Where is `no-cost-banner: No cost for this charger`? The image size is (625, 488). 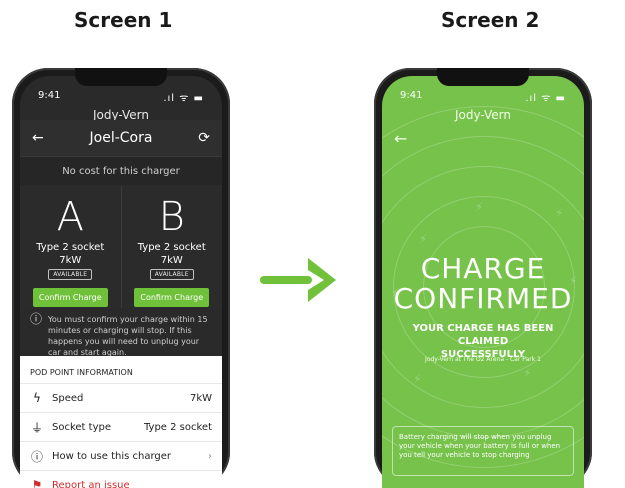 no-cost-banner: No cost for this charger is located at coordinates (121, 170).